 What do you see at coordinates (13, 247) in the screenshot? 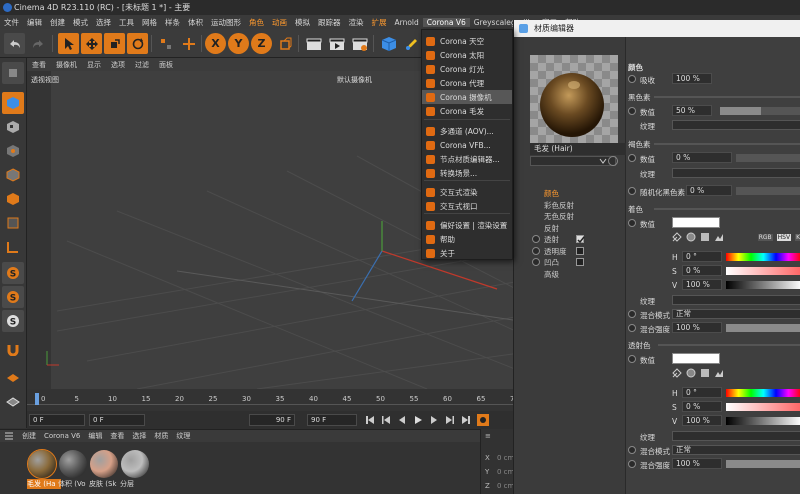
I see `axis-mode-button` at bounding box center [13, 247].